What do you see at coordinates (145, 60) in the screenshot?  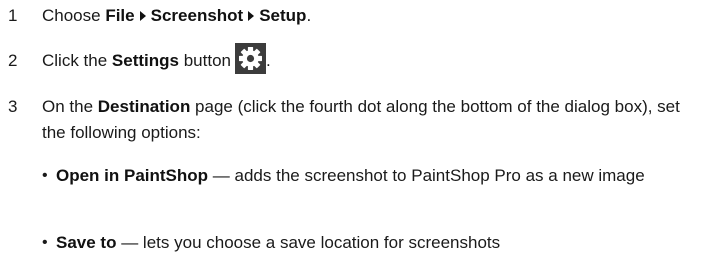 I see `settings-label: Settings` at bounding box center [145, 60].